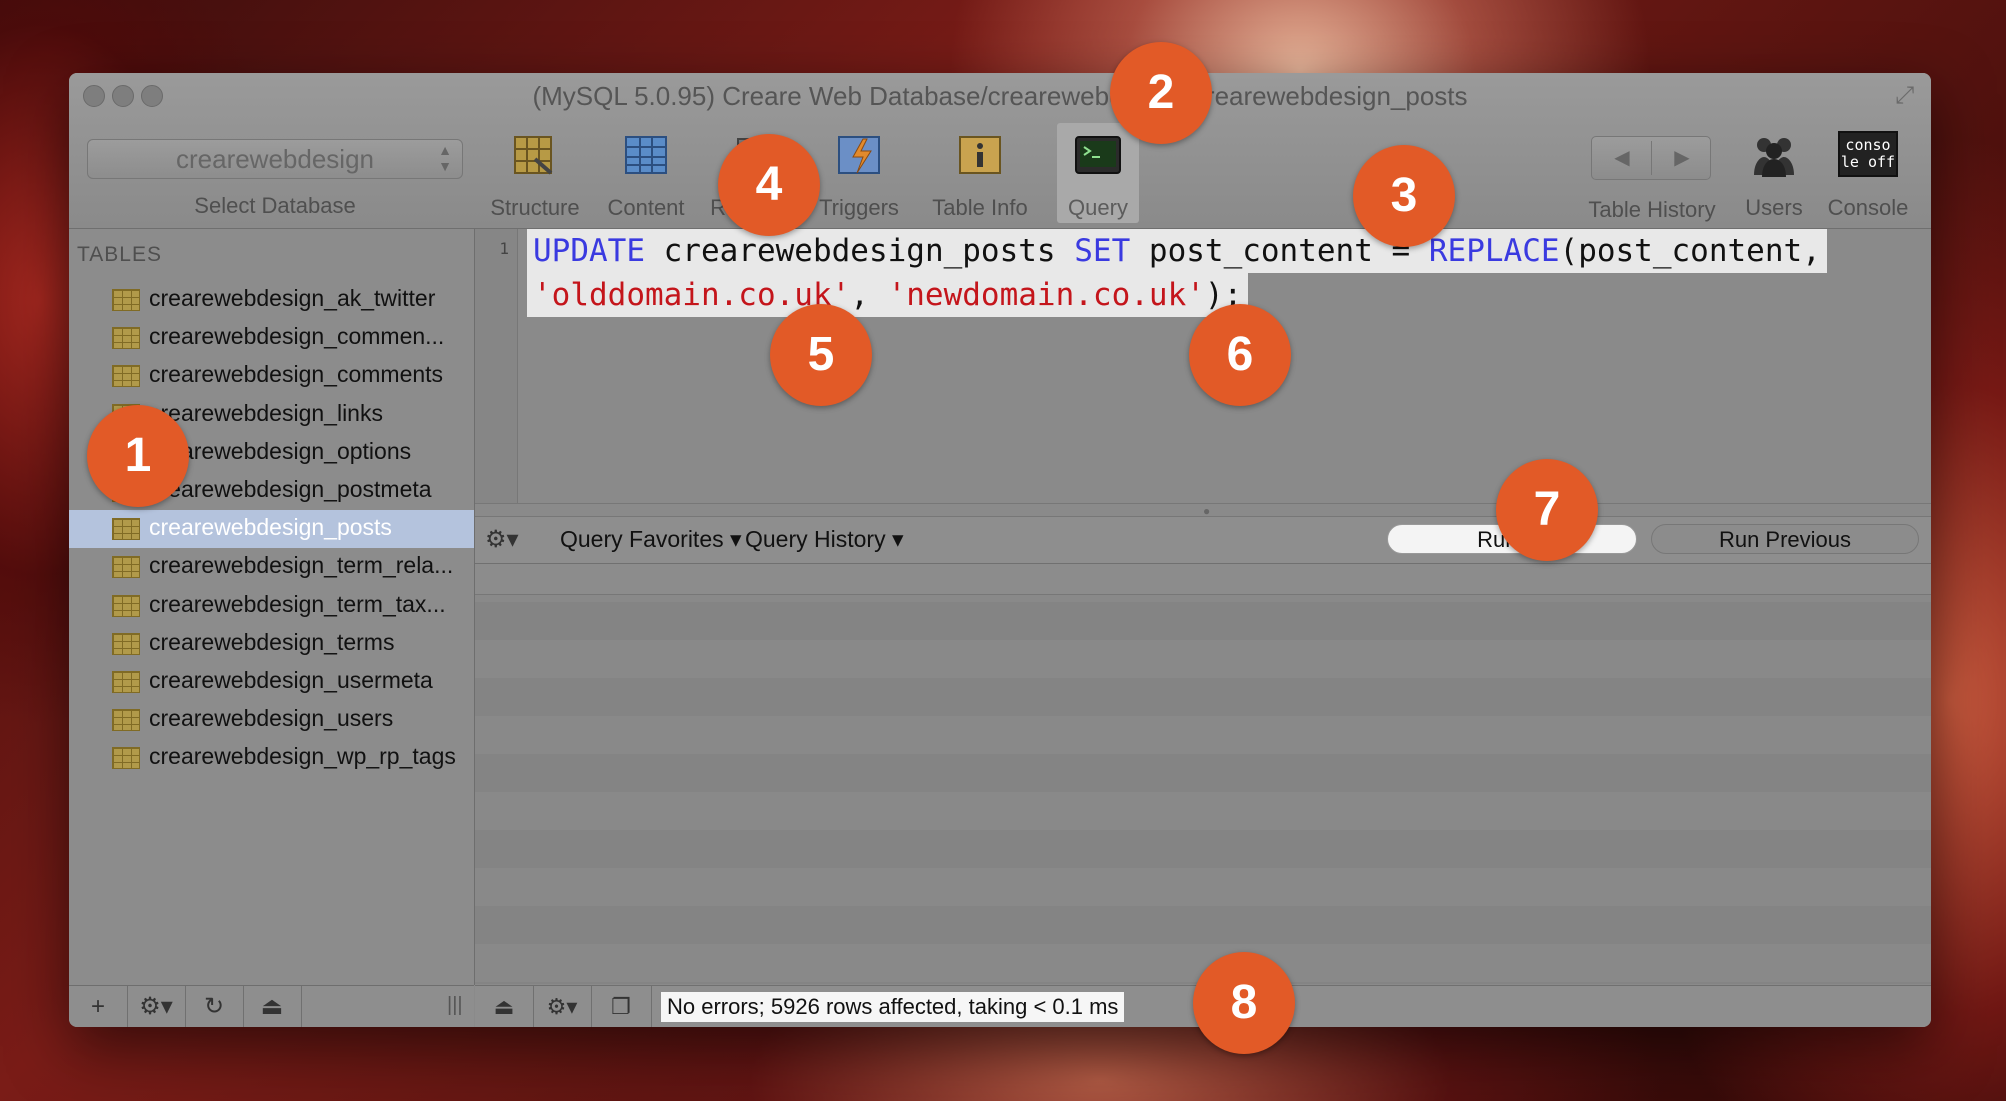  What do you see at coordinates (1207, 511) in the screenshot?
I see `splitter-grip-icon: ●` at bounding box center [1207, 511].